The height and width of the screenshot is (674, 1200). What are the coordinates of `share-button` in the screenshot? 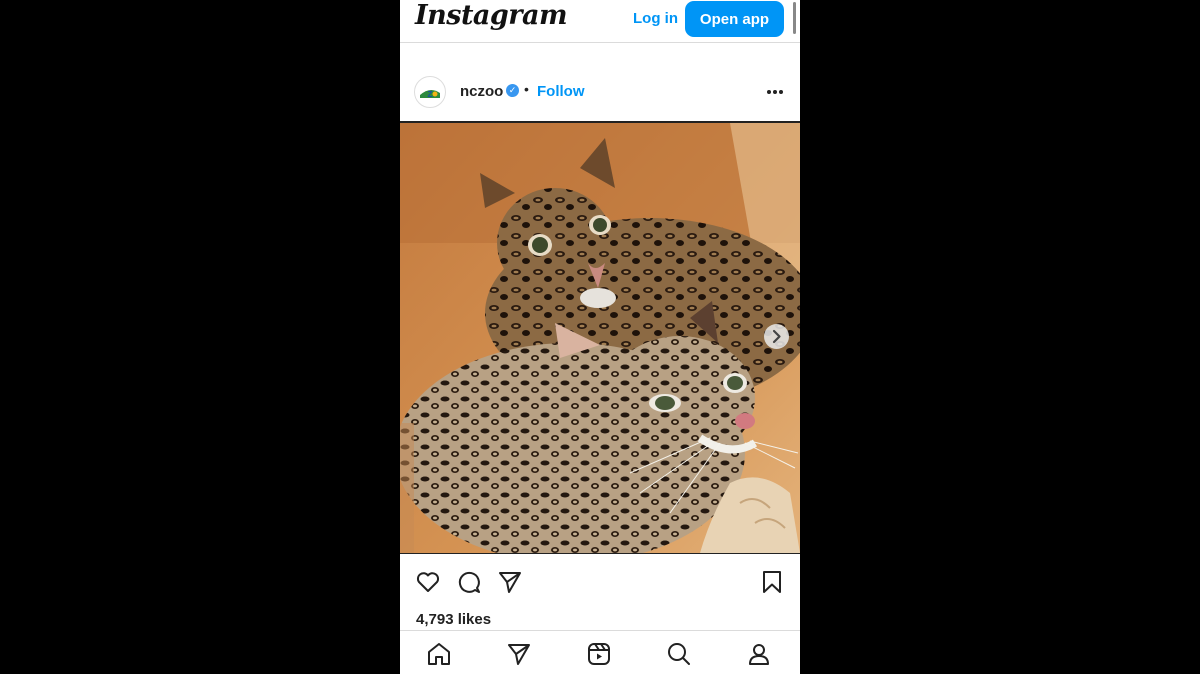 It's located at (510, 582).